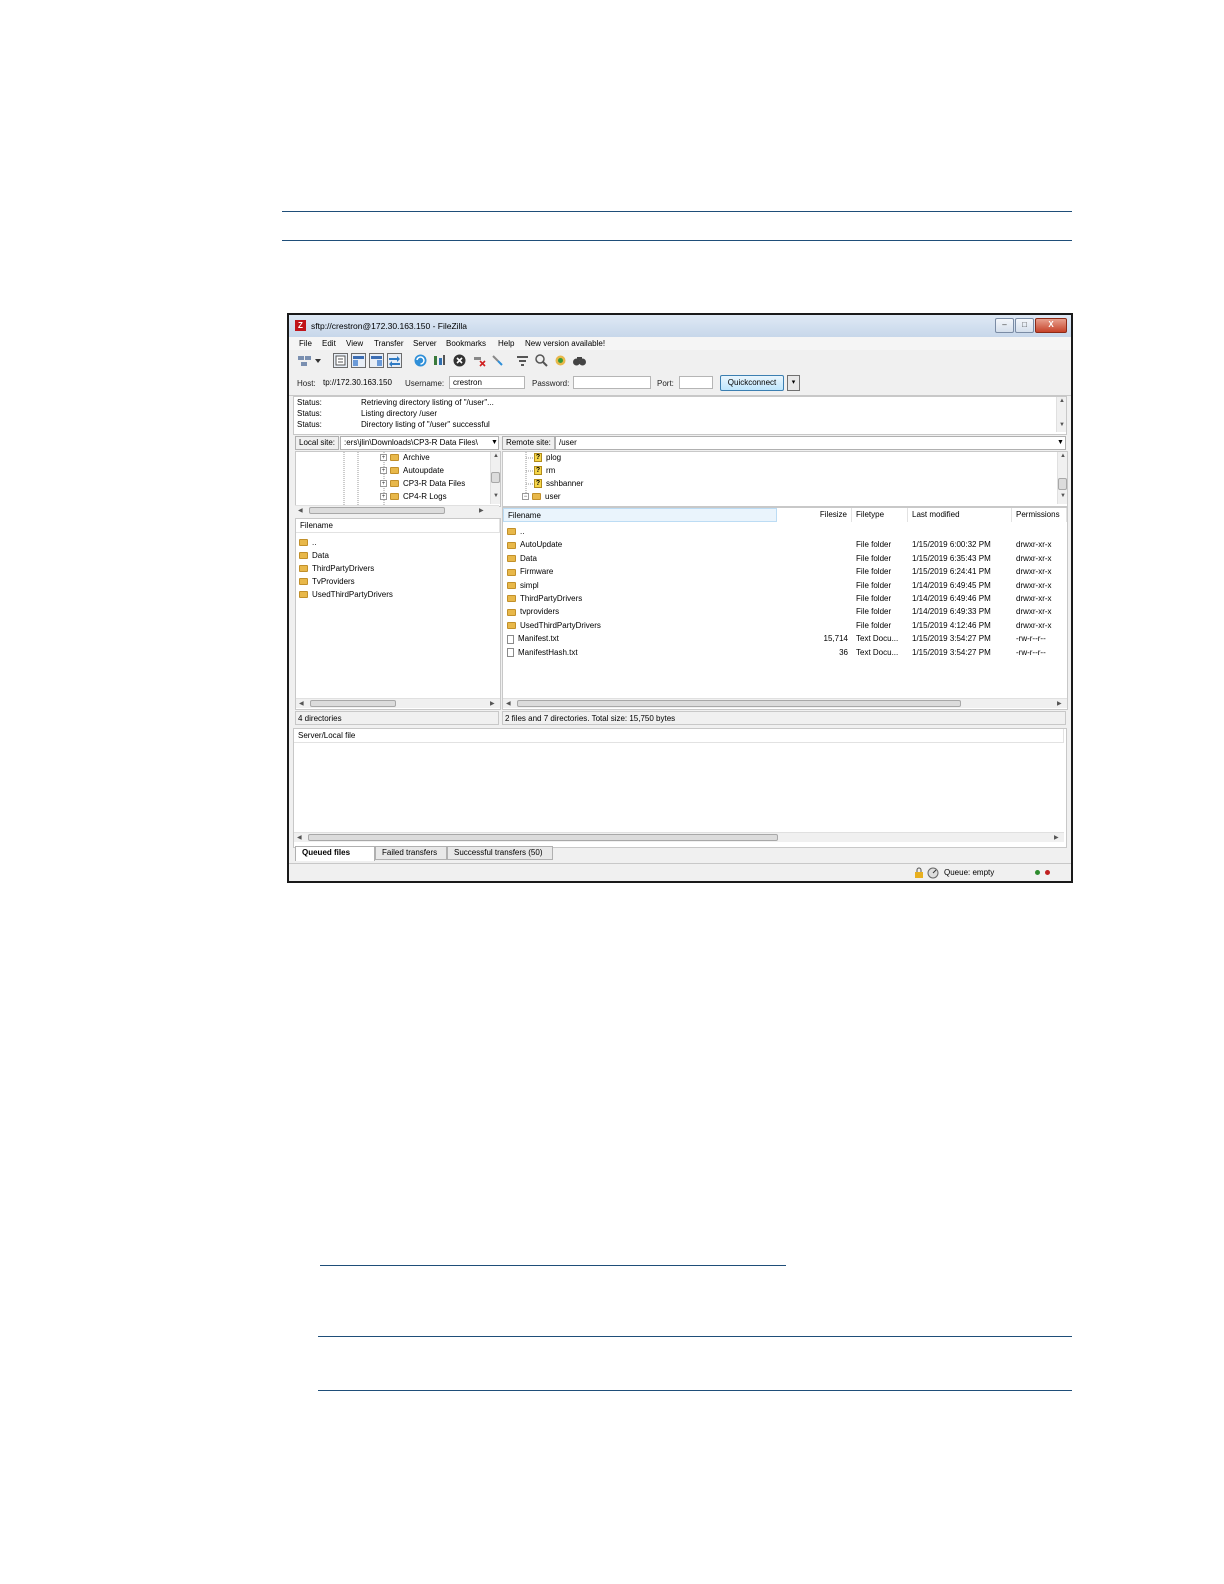 Image resolution: width=1224 pixels, height=1584 pixels. I want to click on remote-tree-vscroll: ▲ ▼, so click(1062, 478).